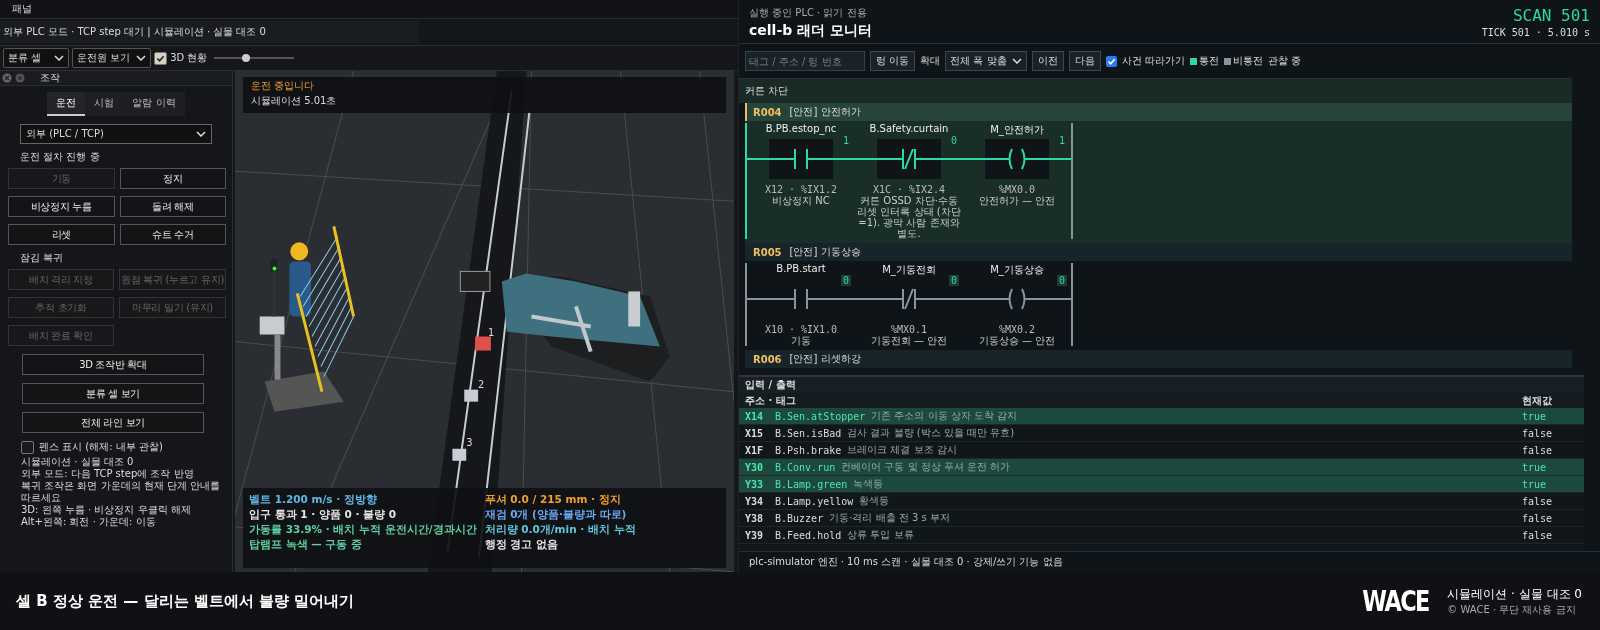 The image size is (1600, 630). What do you see at coordinates (1017, 200) in the screenshot?
I see `element-note: 안전허가 — 안전` at bounding box center [1017, 200].